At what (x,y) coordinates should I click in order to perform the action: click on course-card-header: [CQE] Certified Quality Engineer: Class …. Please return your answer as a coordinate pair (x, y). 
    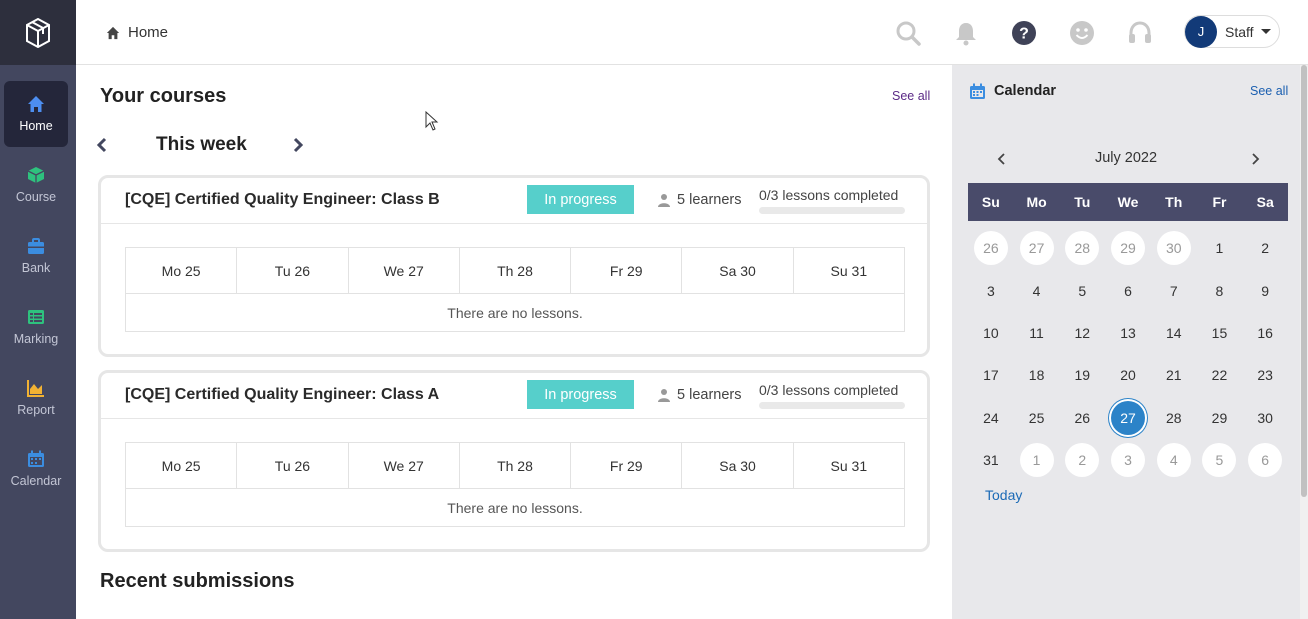
    Looking at the image, I should click on (514, 201).